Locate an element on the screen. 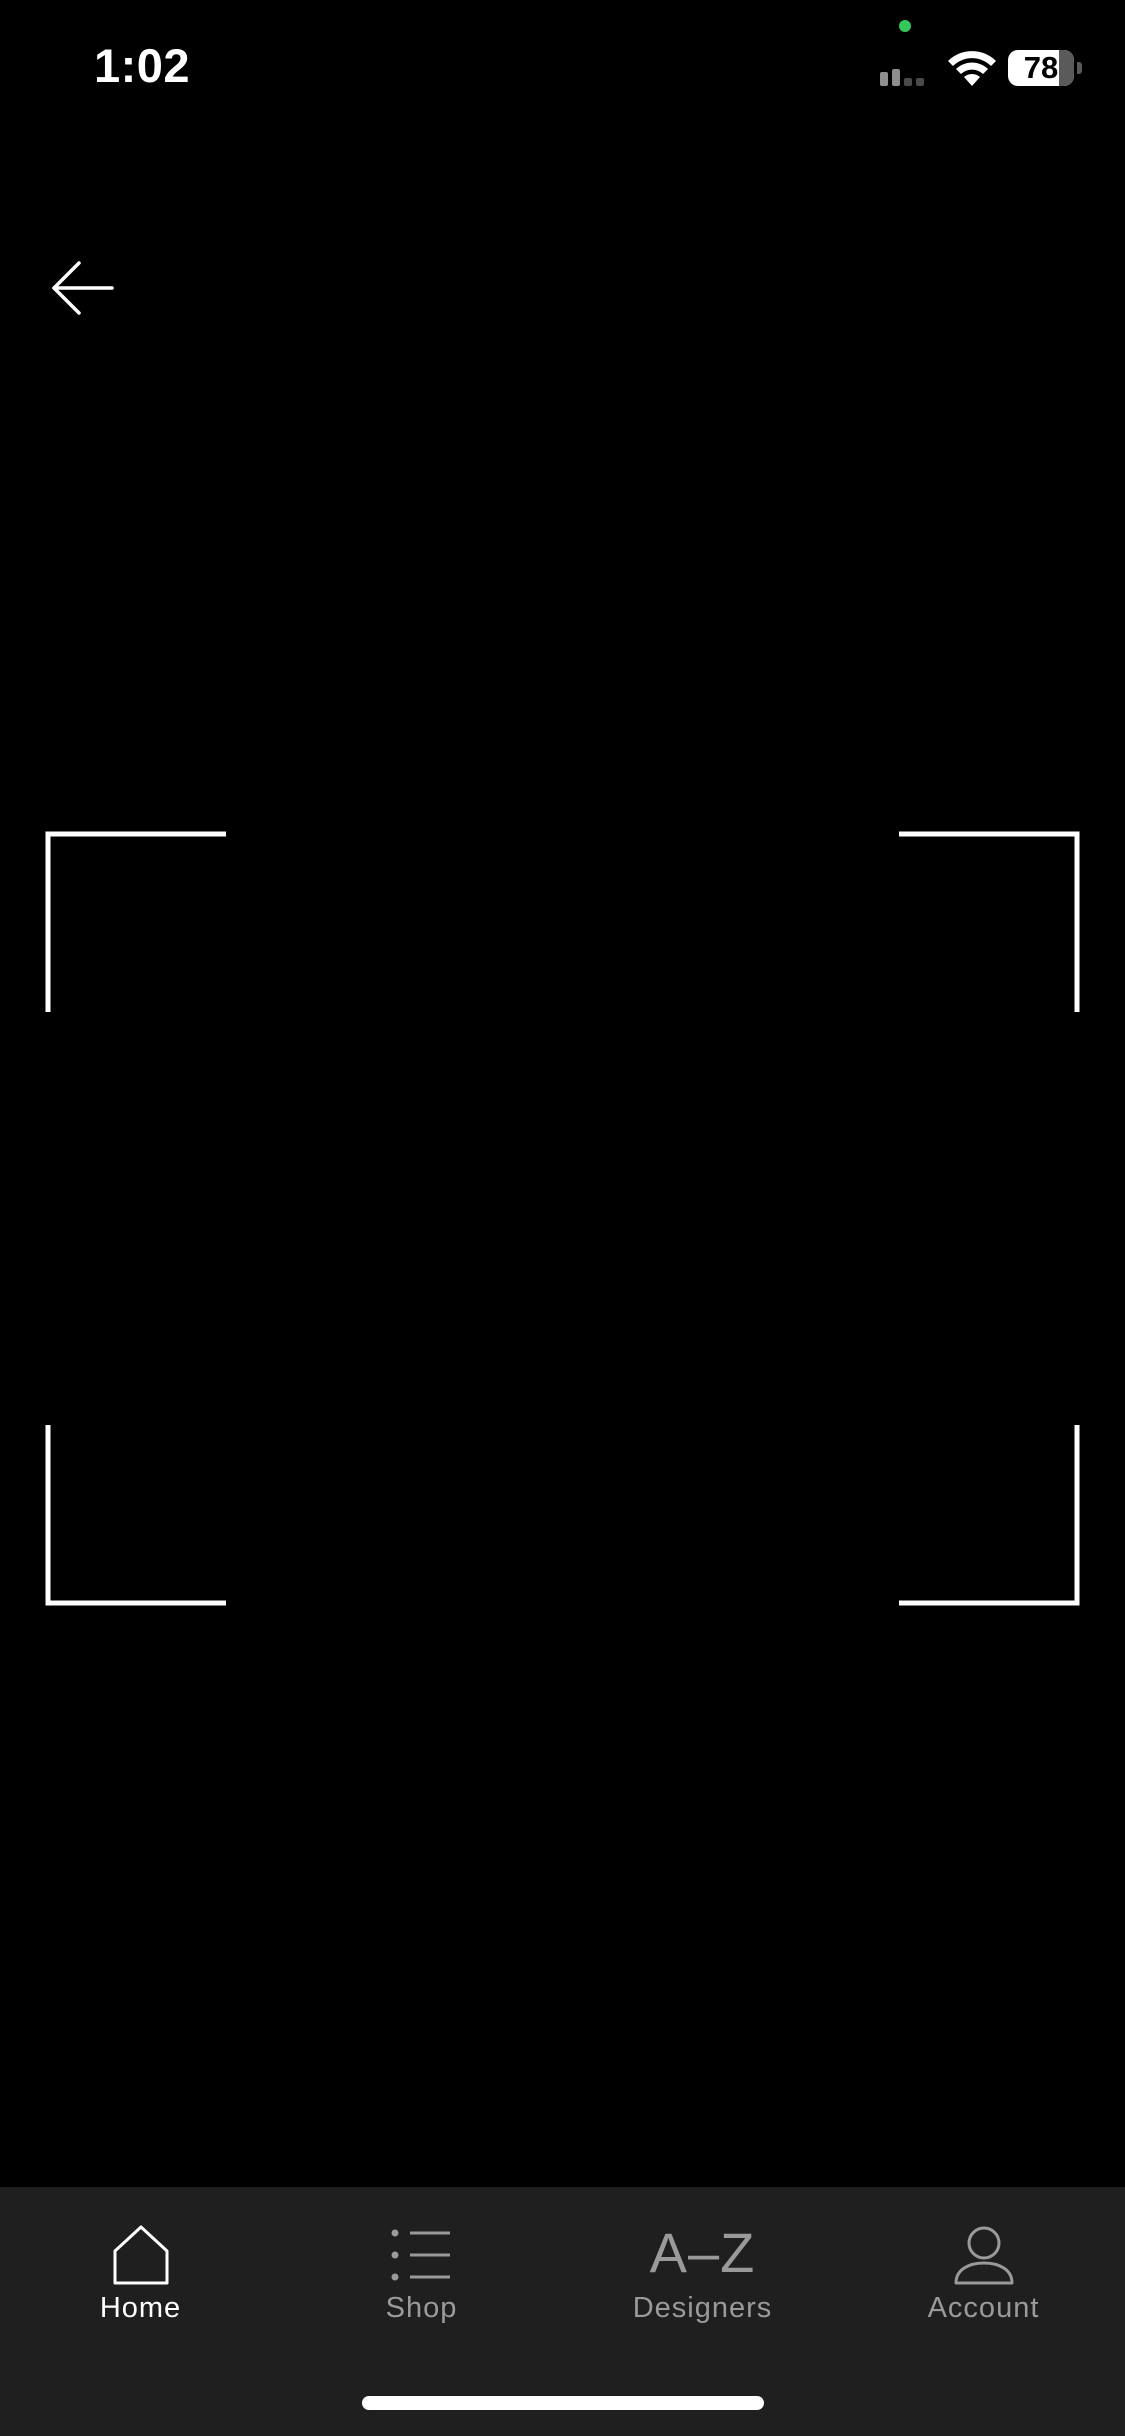  tab-designers-label: Designers is located at coordinates (702, 2308).